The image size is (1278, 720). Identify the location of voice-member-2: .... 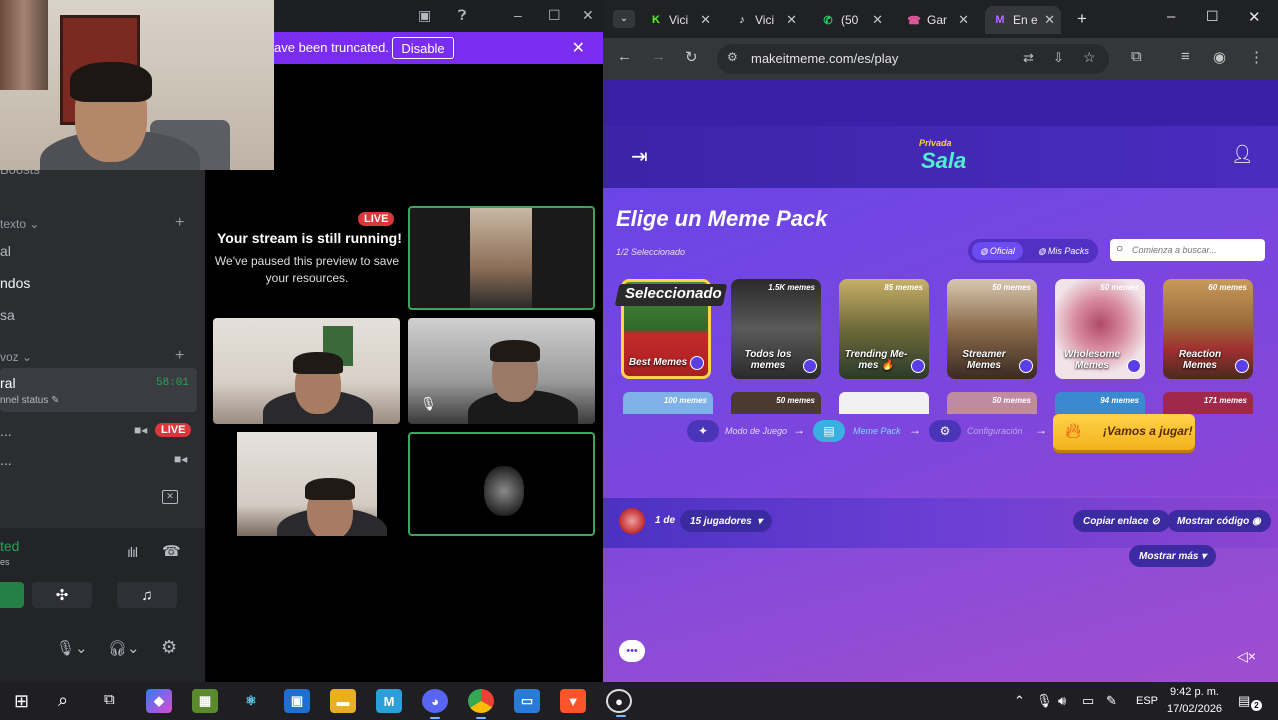
(6, 460).